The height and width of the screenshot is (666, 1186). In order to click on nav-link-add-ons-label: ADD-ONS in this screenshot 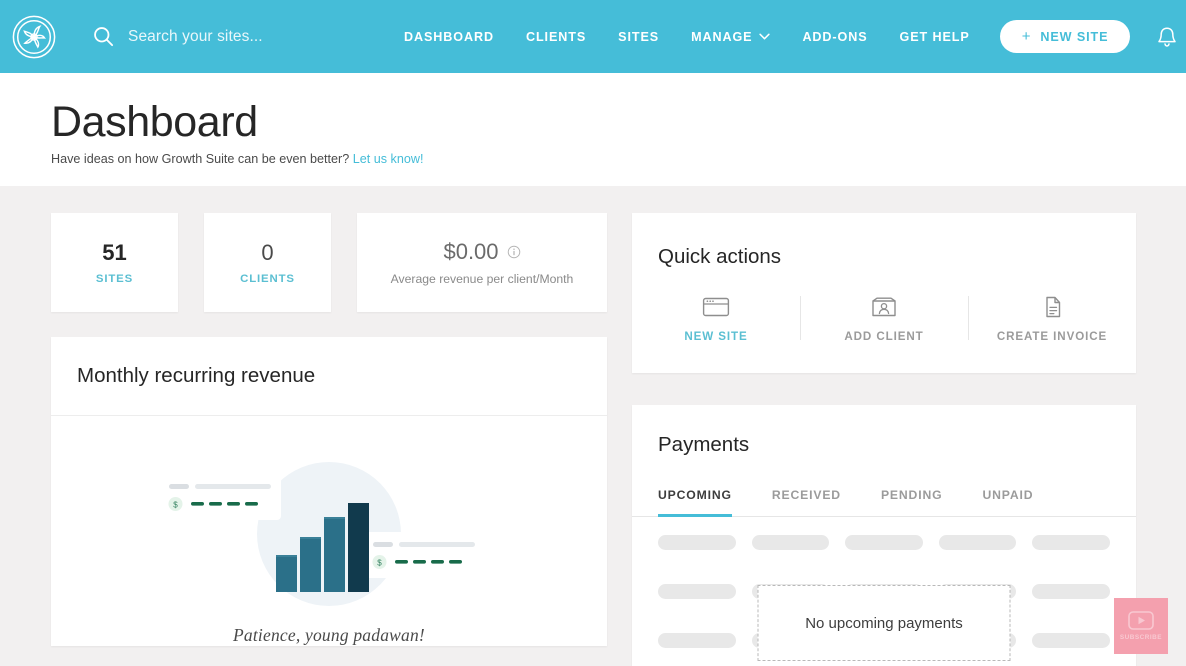, I will do `click(835, 36)`.